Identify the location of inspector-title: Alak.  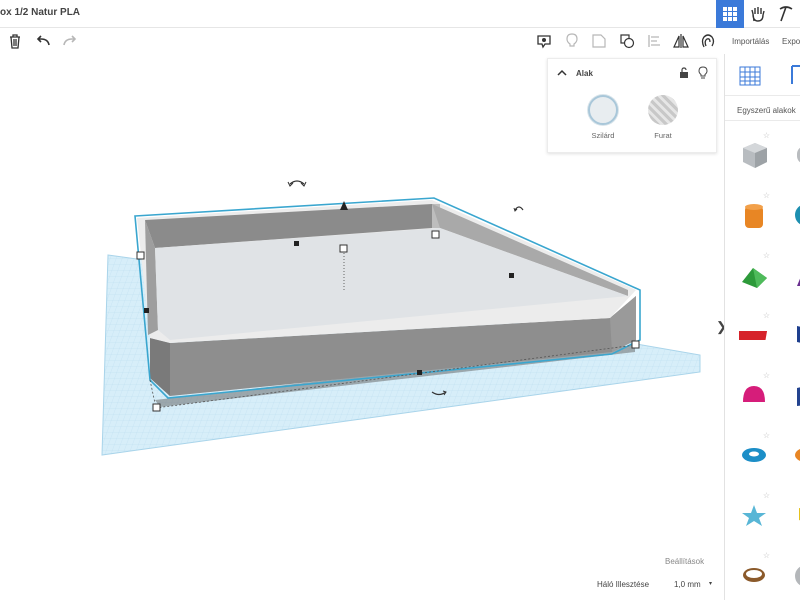
(584, 73).